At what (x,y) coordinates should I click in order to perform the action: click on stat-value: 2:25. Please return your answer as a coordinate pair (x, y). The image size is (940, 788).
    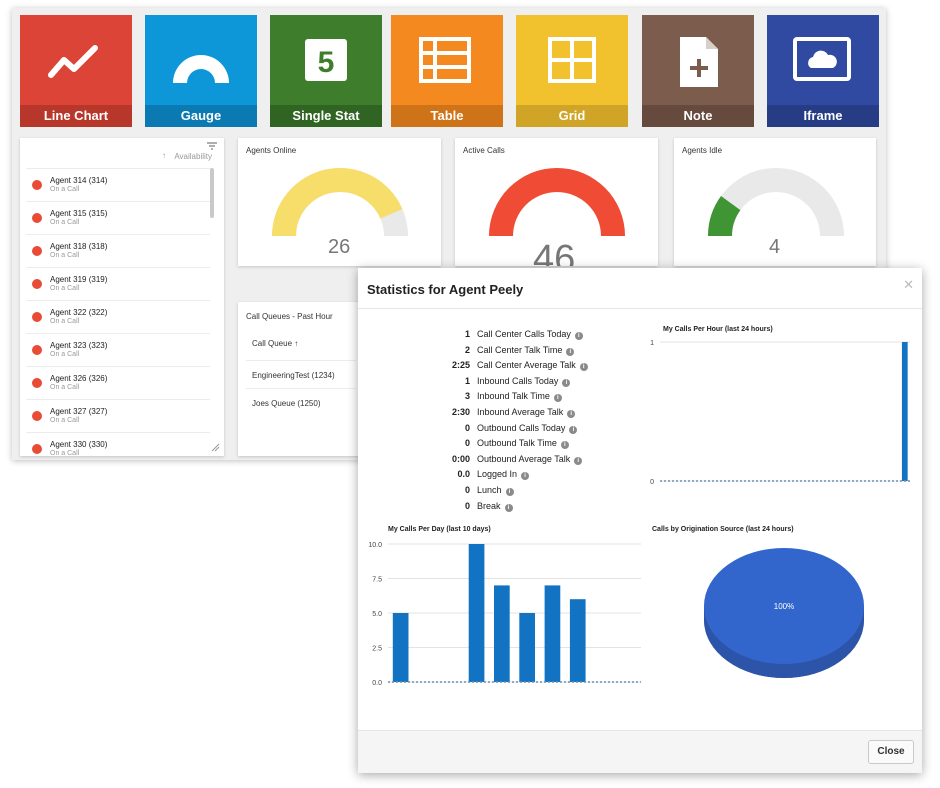
    Looking at the image, I should click on (460, 365).